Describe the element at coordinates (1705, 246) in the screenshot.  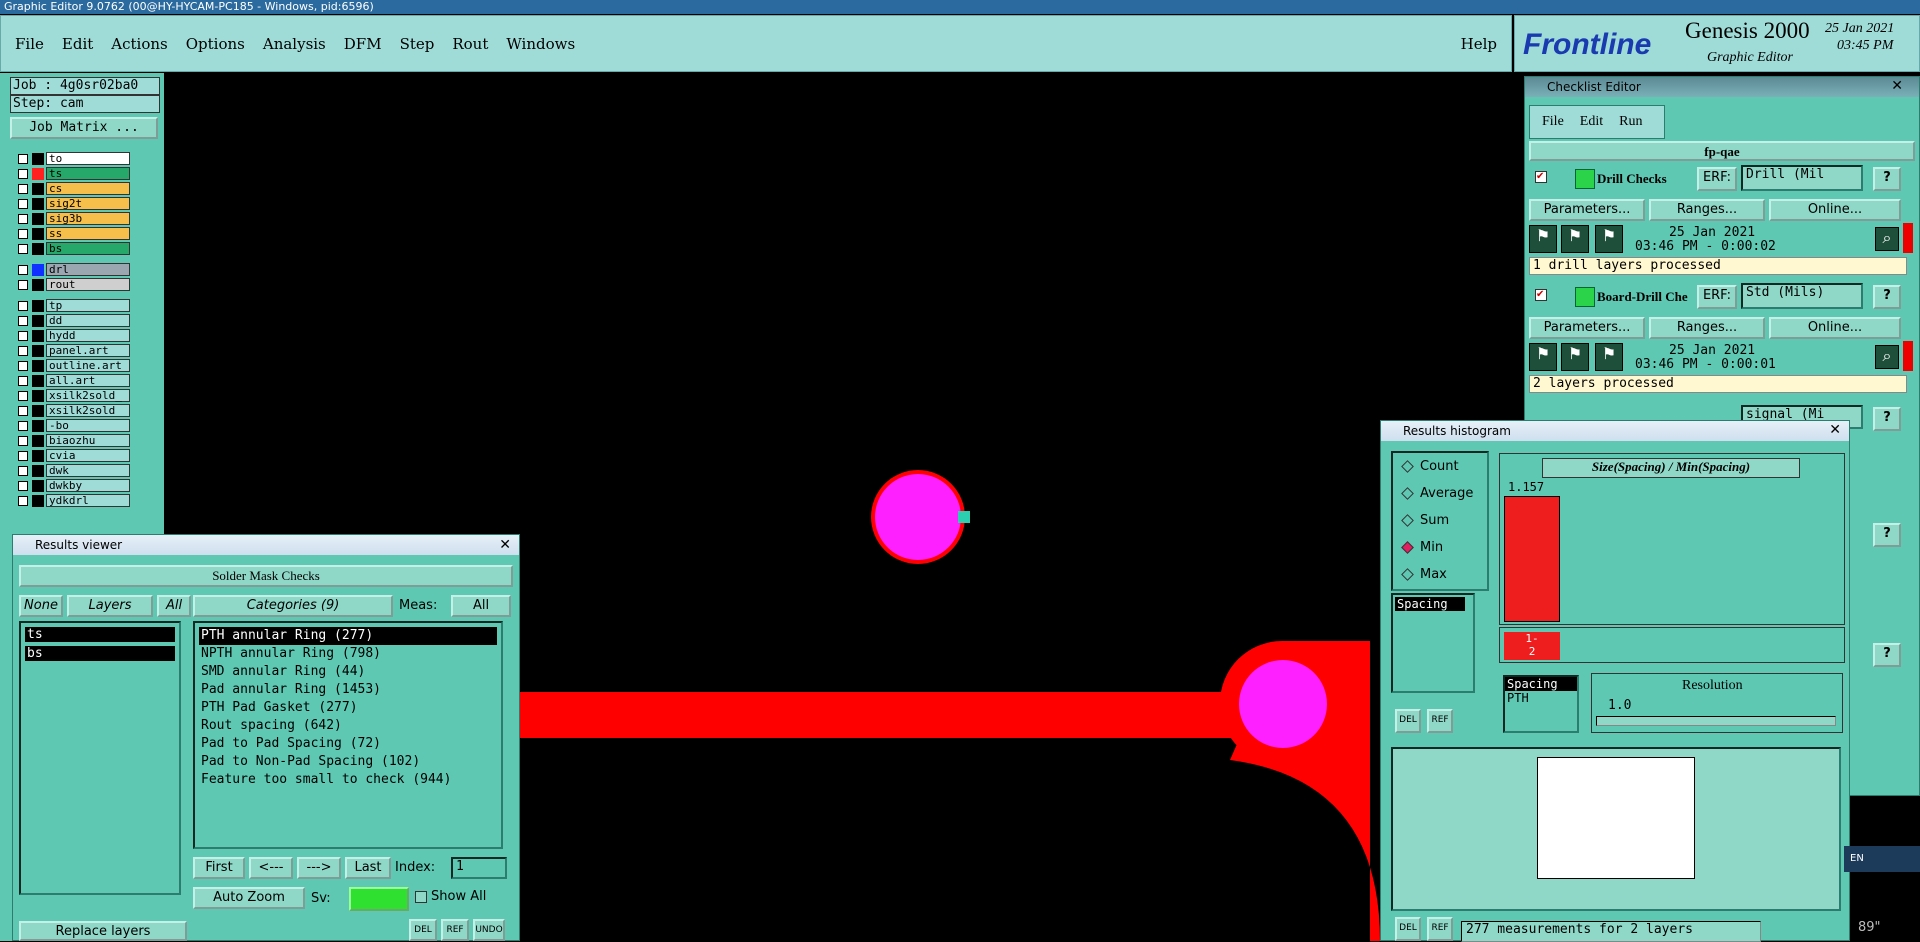
I see `run-time: 03:46 PM - 0:00:02` at that location.